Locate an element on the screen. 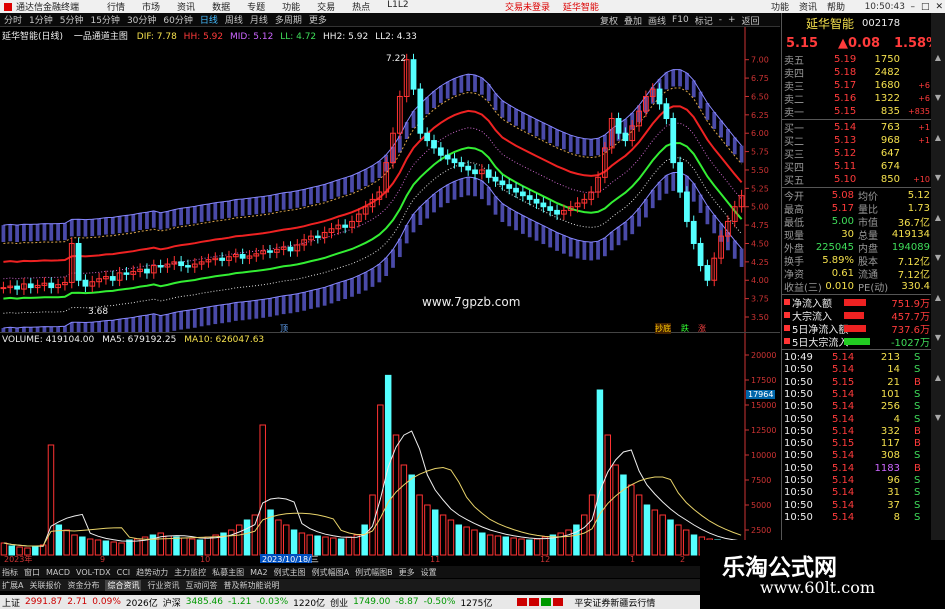  right-menu-item-2: 帮助 is located at coordinates (836, 6).